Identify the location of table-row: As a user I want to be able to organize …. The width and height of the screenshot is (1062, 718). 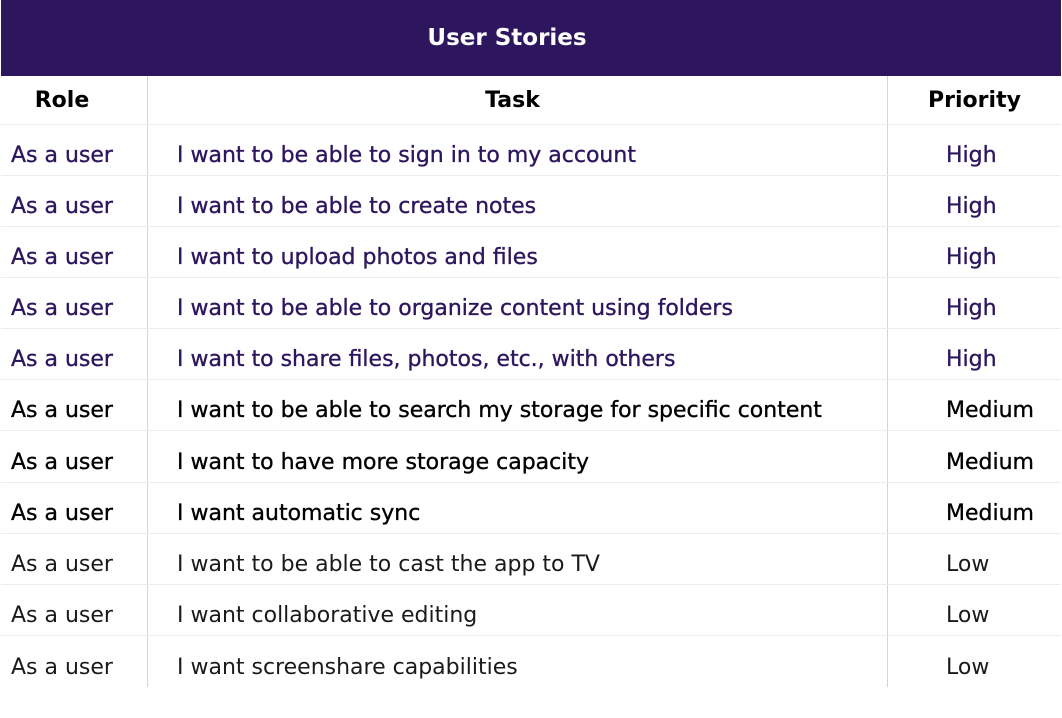
(531, 303).